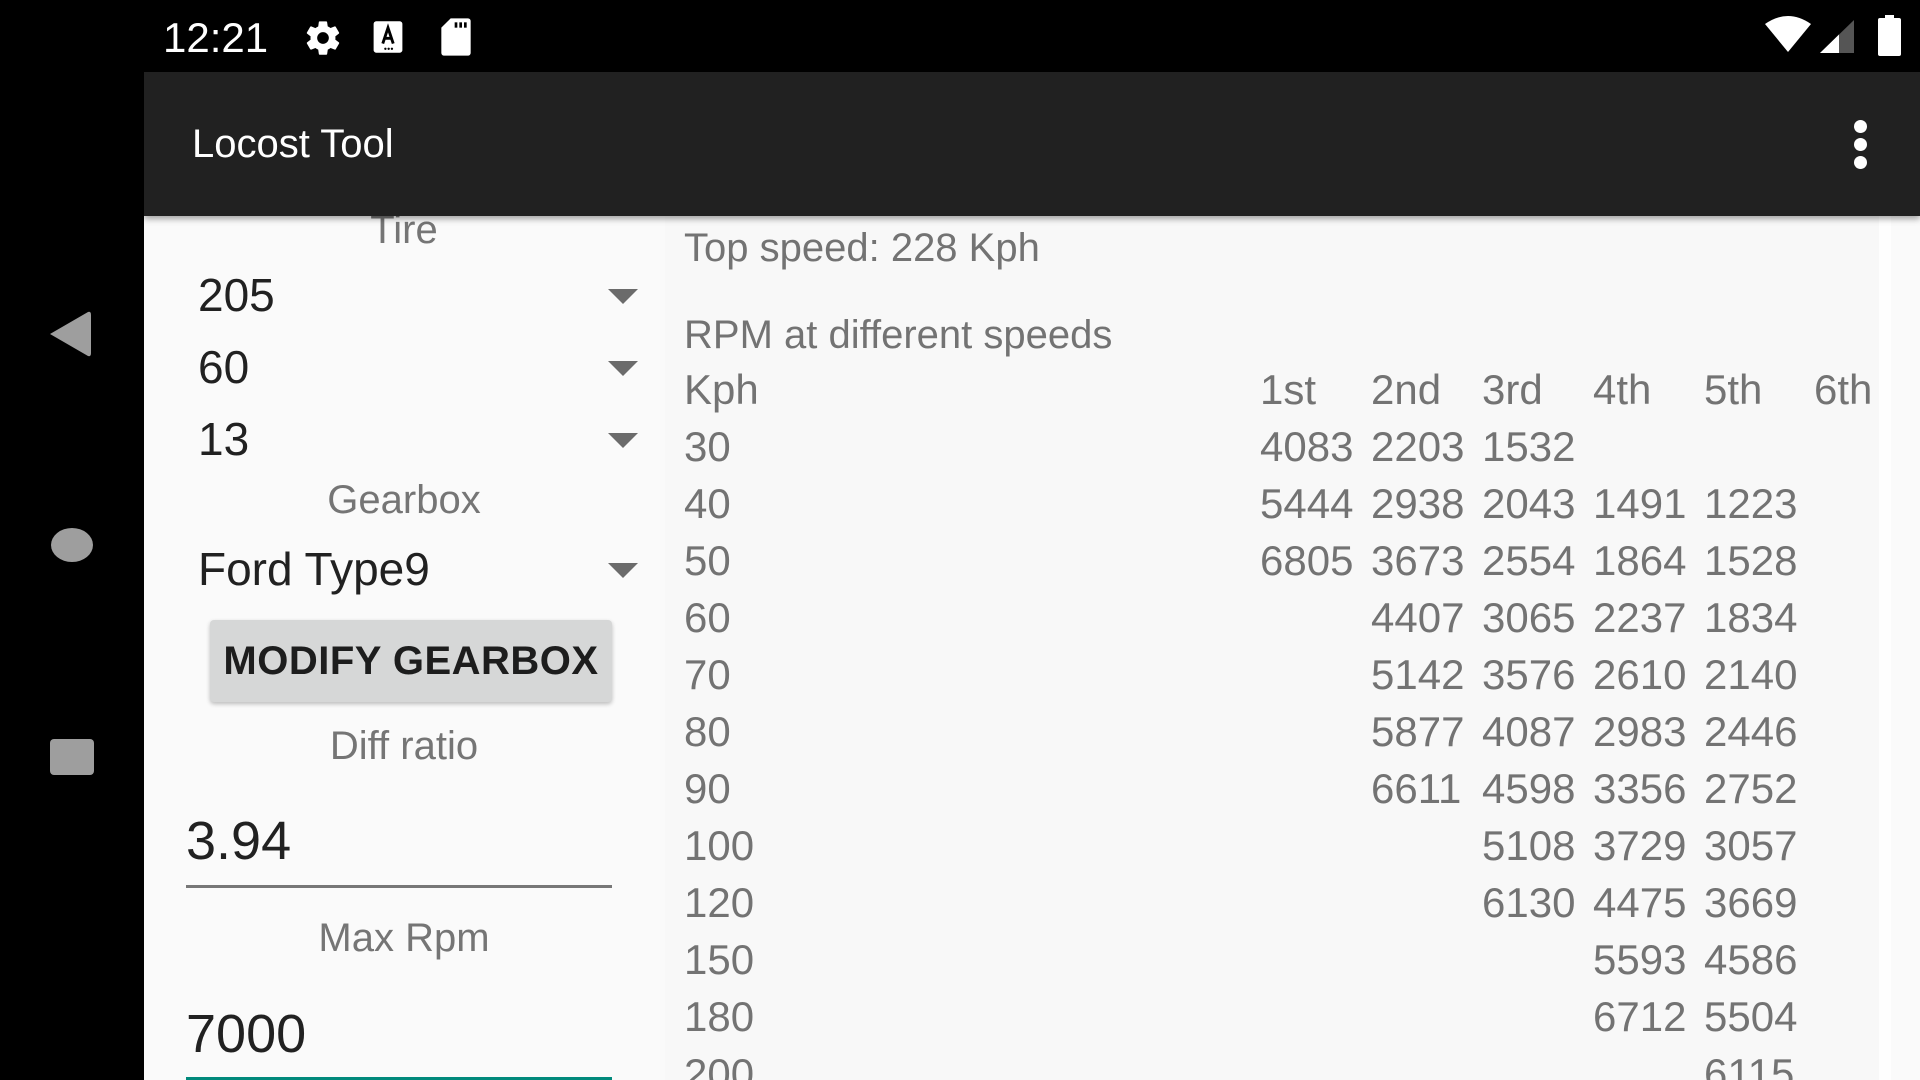 This screenshot has width=1920, height=1080. I want to click on home-button, so click(72, 545).